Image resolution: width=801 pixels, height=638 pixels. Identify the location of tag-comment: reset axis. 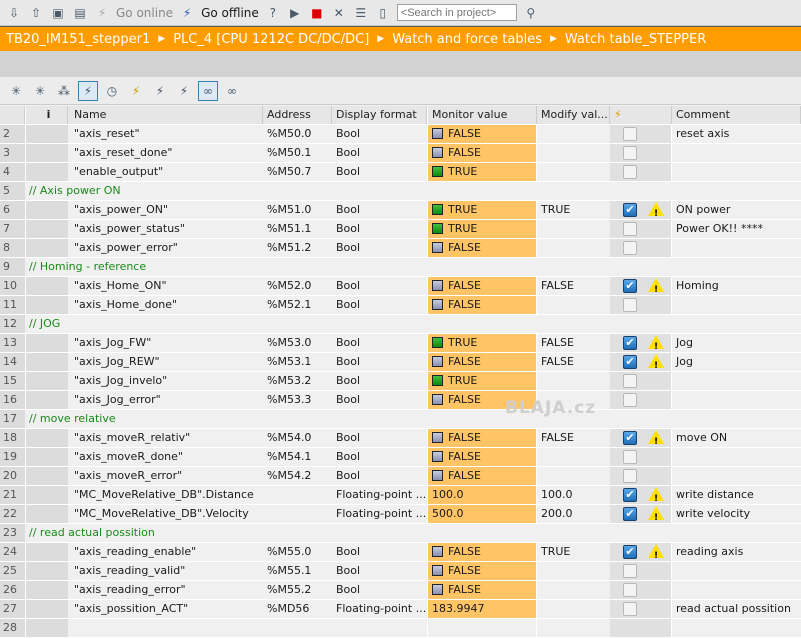
(736, 134).